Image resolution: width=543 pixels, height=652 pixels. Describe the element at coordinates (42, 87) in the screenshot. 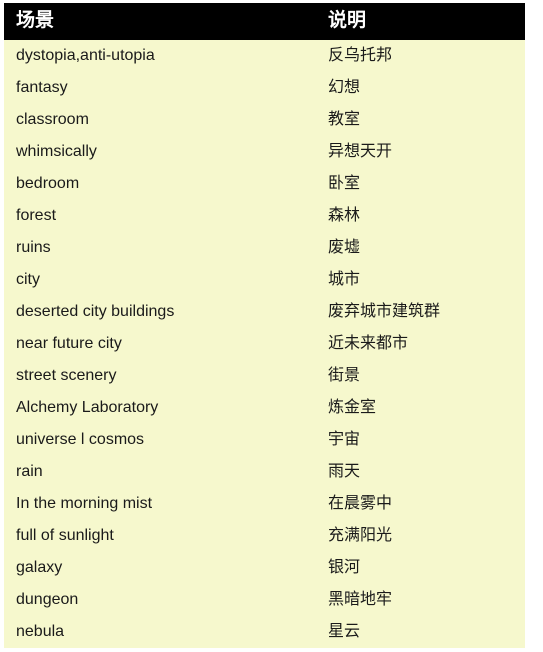

I see `cell-scene-text: fantasy` at that location.